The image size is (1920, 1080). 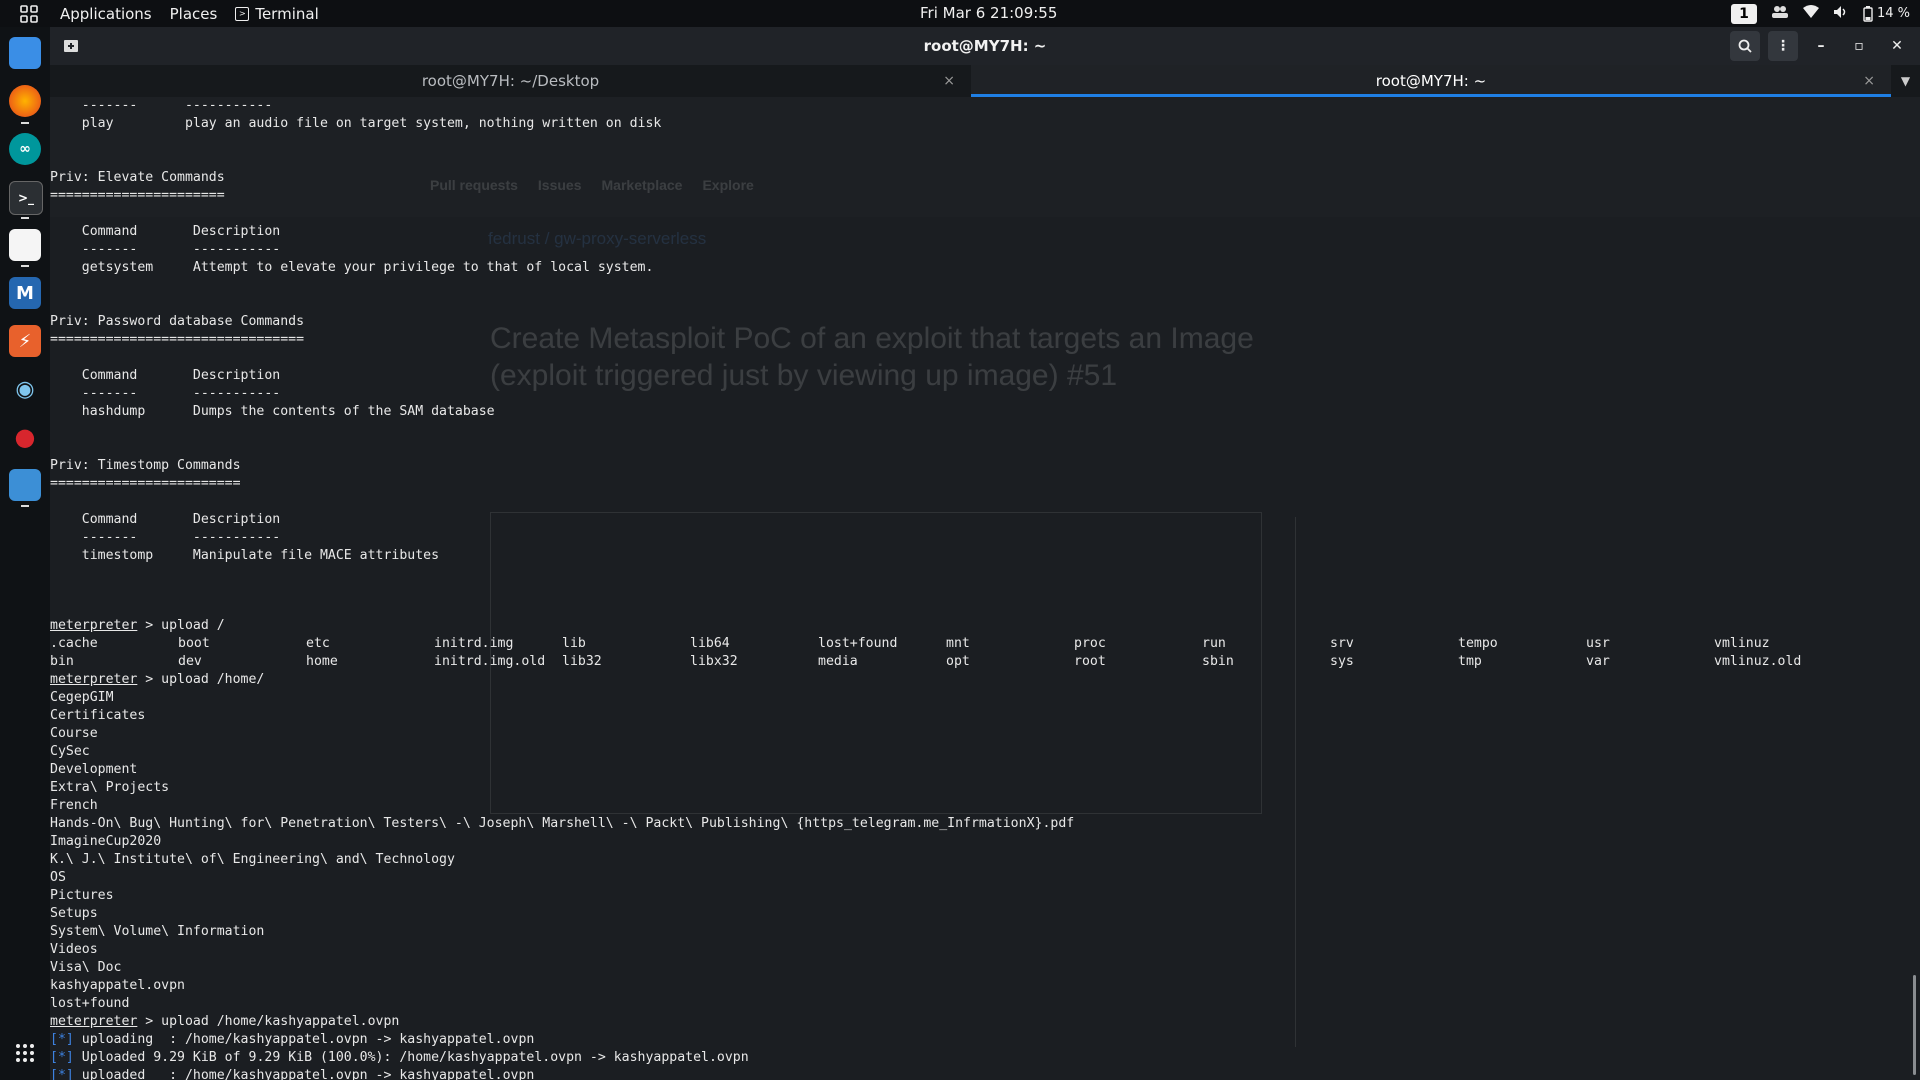 What do you see at coordinates (1090, 643) in the screenshot?
I see `ls-entry: proc` at bounding box center [1090, 643].